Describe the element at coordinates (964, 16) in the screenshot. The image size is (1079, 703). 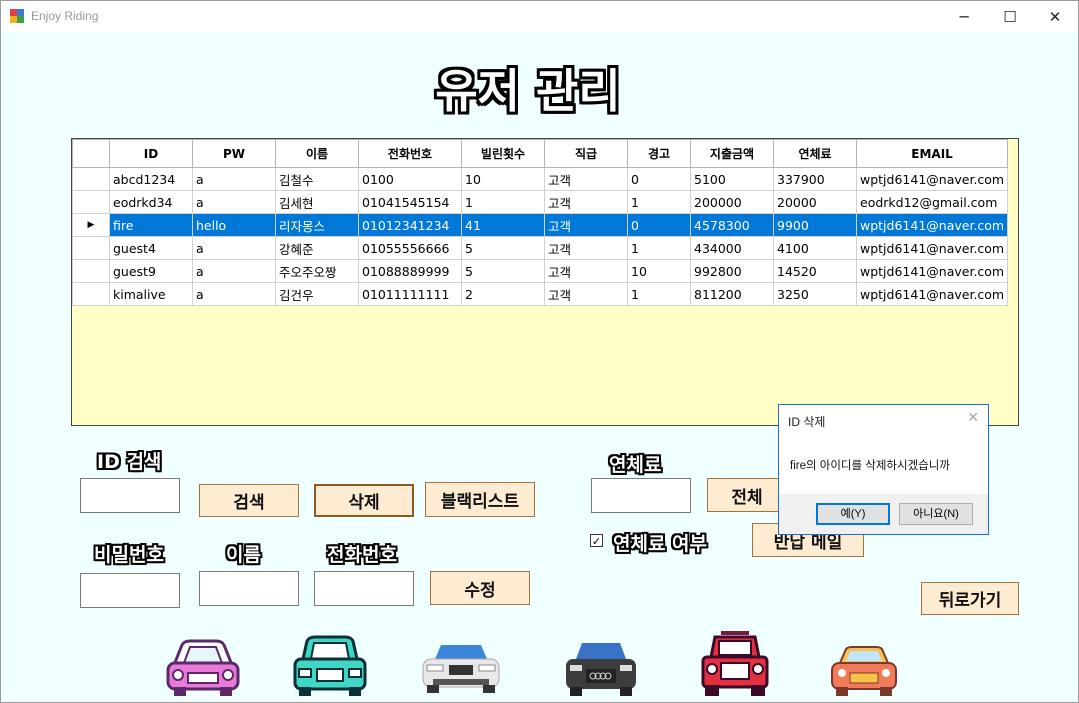
I see `minimize-button: ─` at that location.